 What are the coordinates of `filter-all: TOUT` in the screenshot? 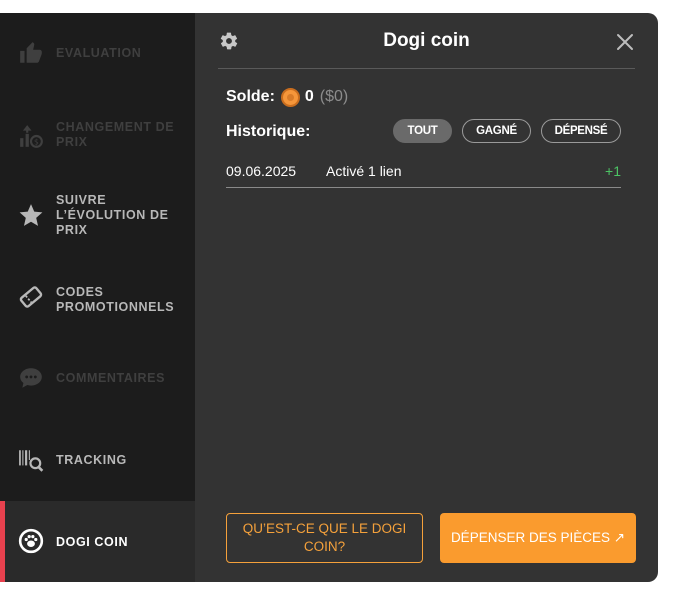 It's located at (422, 131).